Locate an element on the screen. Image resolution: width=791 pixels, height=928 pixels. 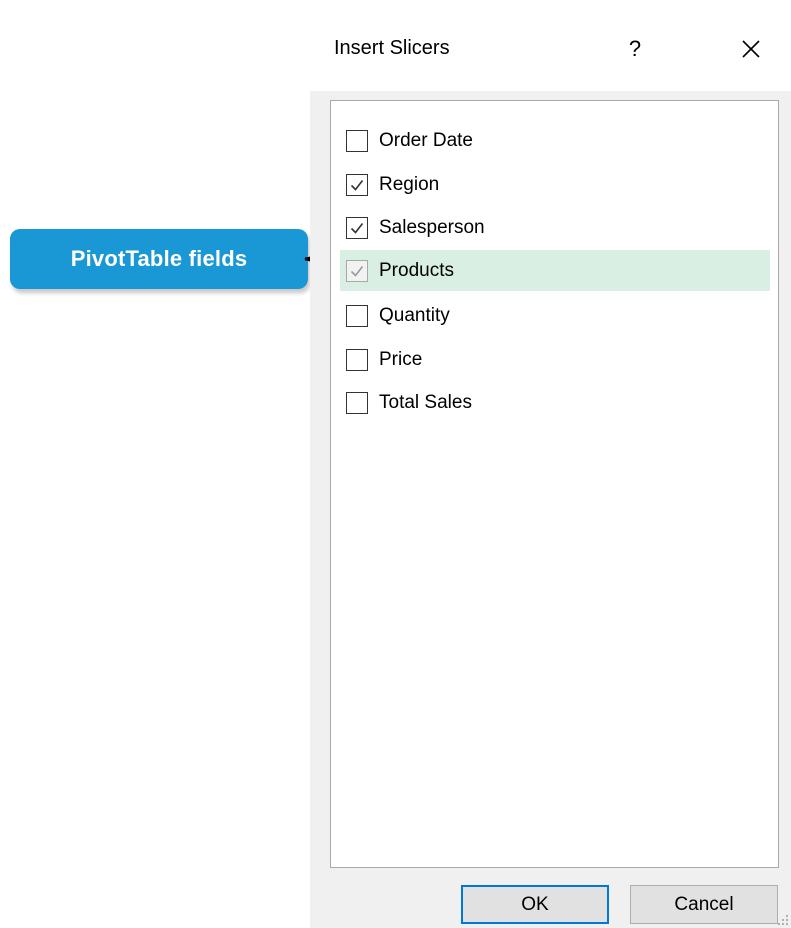
field-item-products: Products is located at coordinates (555, 270).